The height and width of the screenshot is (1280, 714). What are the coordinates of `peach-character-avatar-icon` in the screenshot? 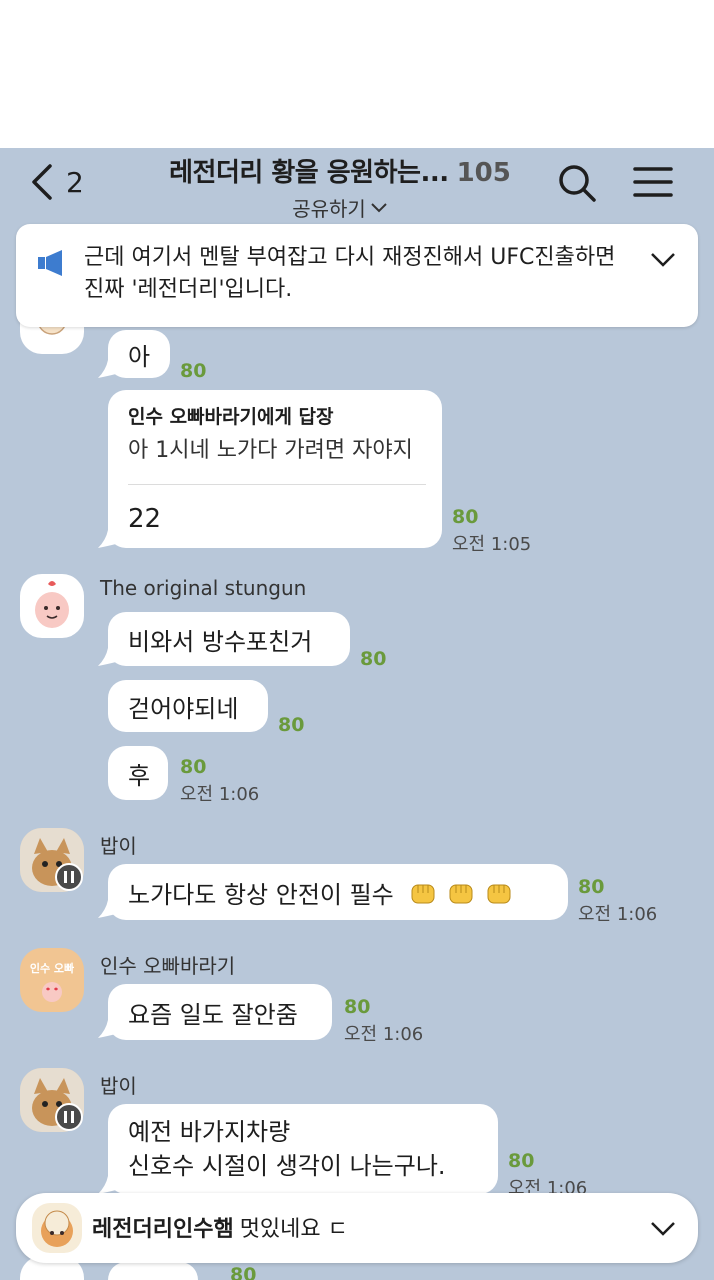 It's located at (52, 604).